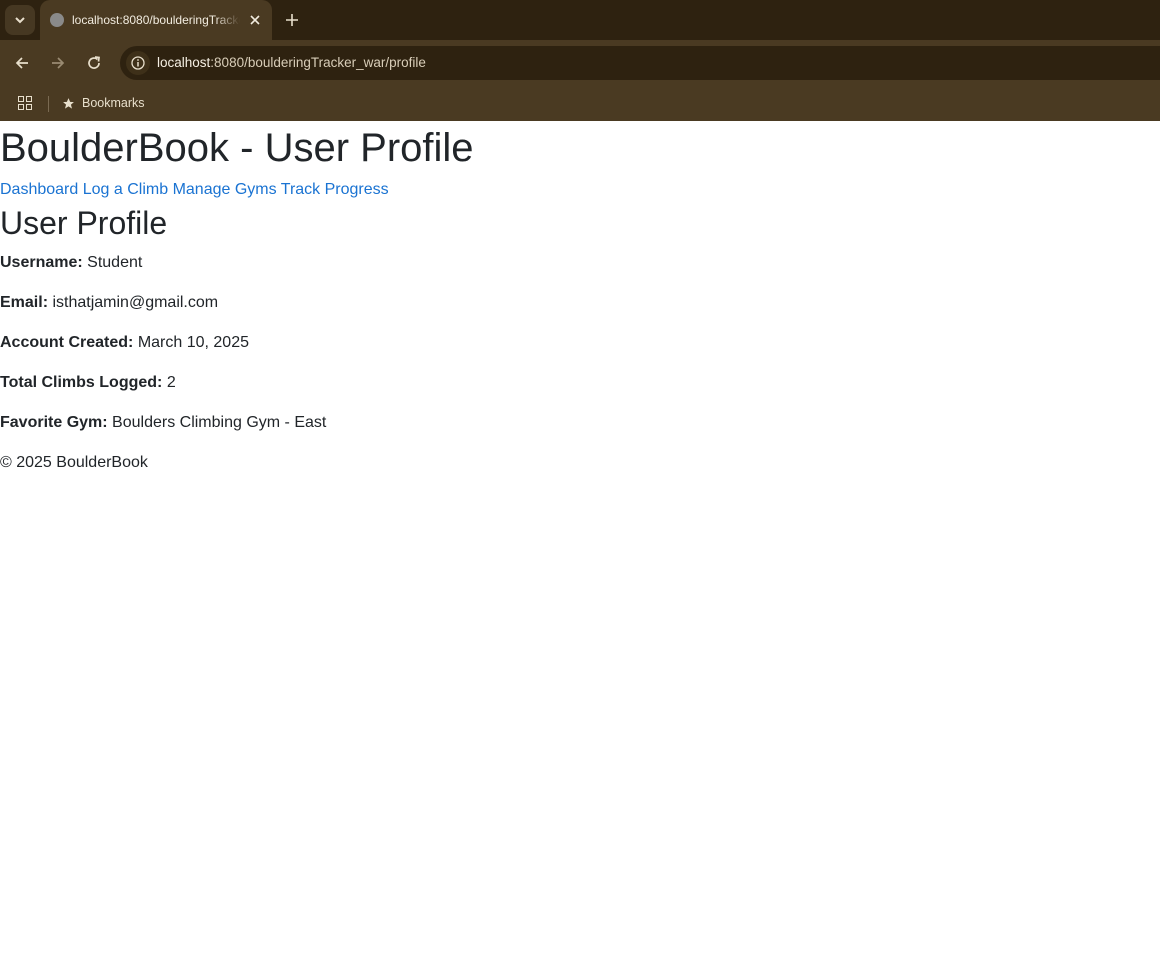 The width and height of the screenshot is (1160, 979). What do you see at coordinates (184, 62) in the screenshot?
I see `url-host: localhost` at bounding box center [184, 62].